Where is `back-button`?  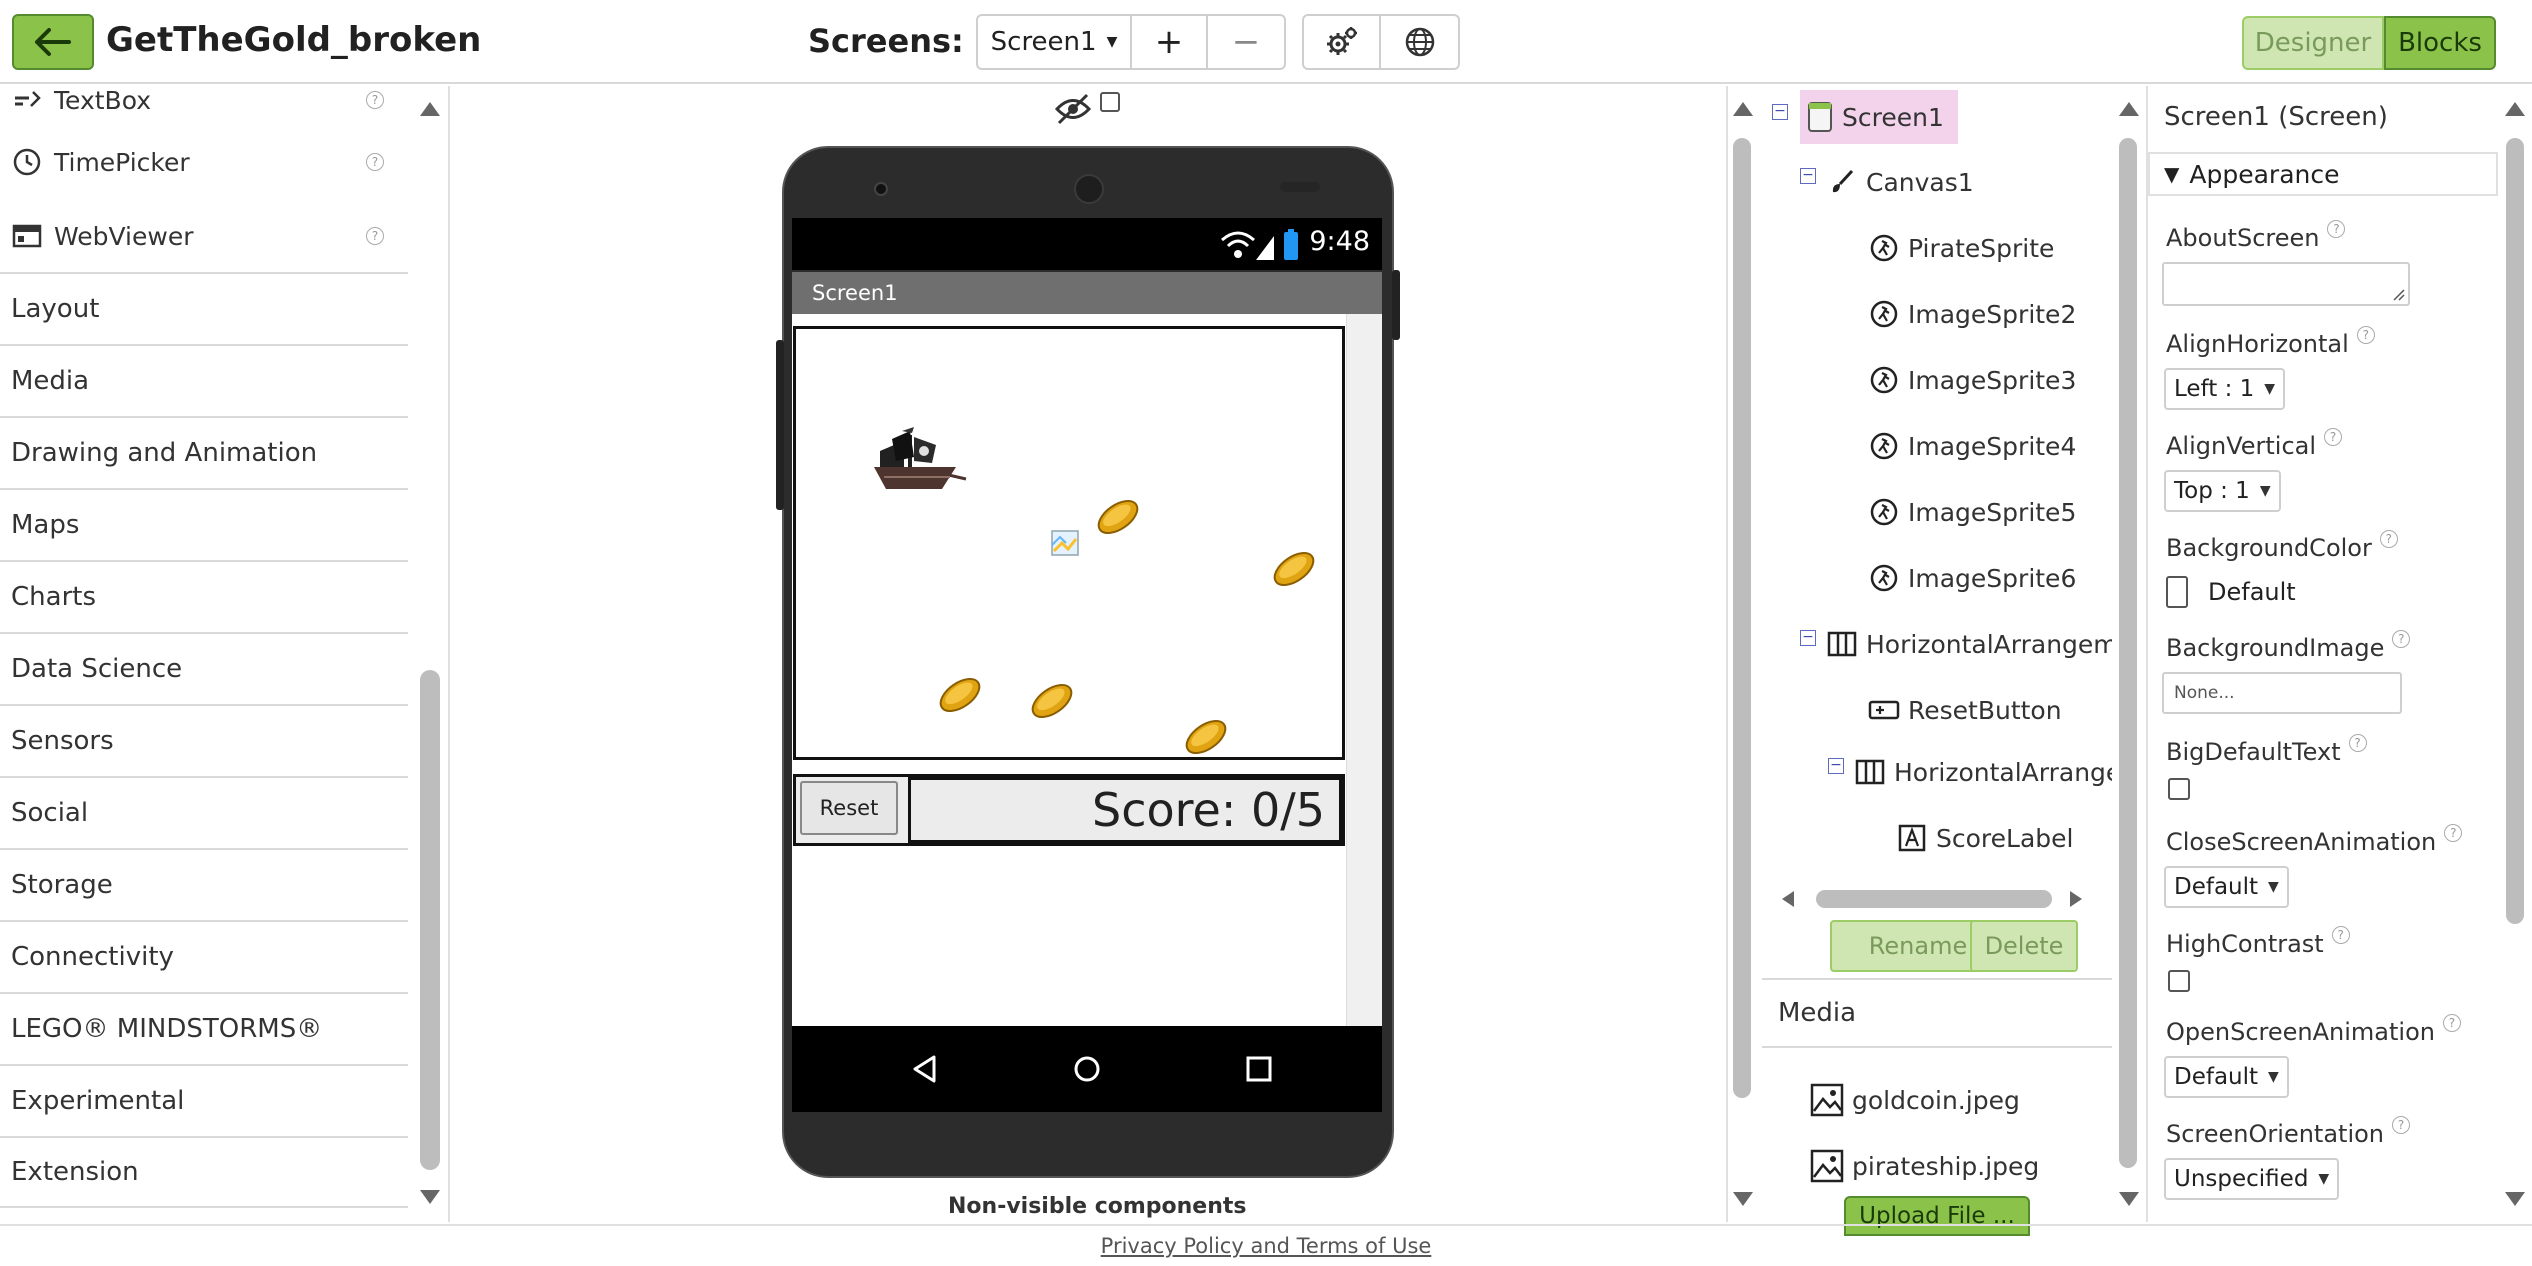 back-button is located at coordinates (53, 42).